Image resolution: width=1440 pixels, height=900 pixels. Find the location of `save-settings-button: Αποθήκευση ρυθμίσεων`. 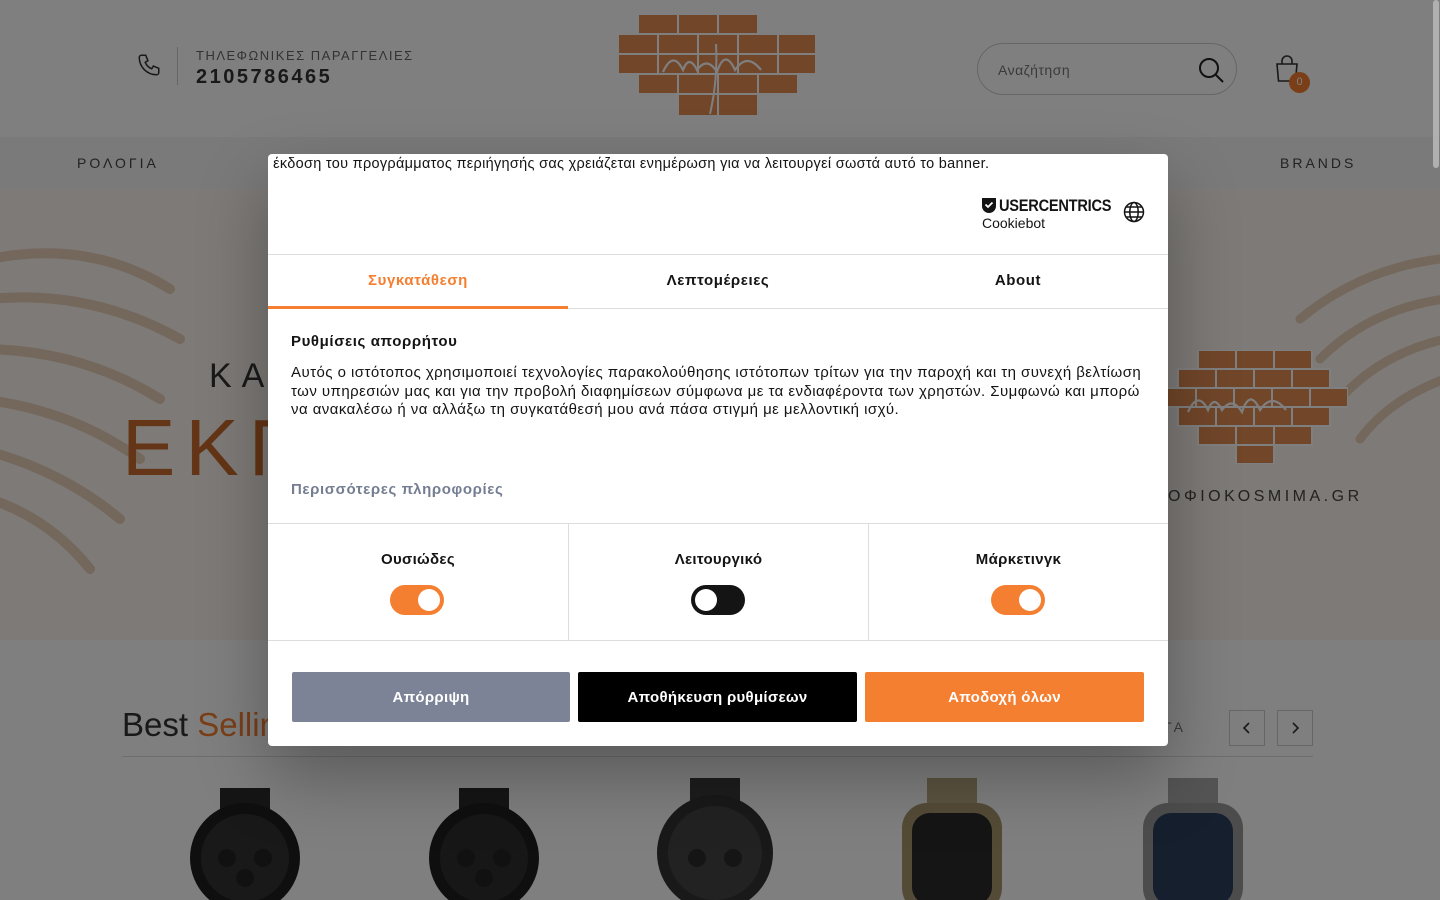

save-settings-button: Αποθήκευση ρυθμίσεων is located at coordinates (717, 697).